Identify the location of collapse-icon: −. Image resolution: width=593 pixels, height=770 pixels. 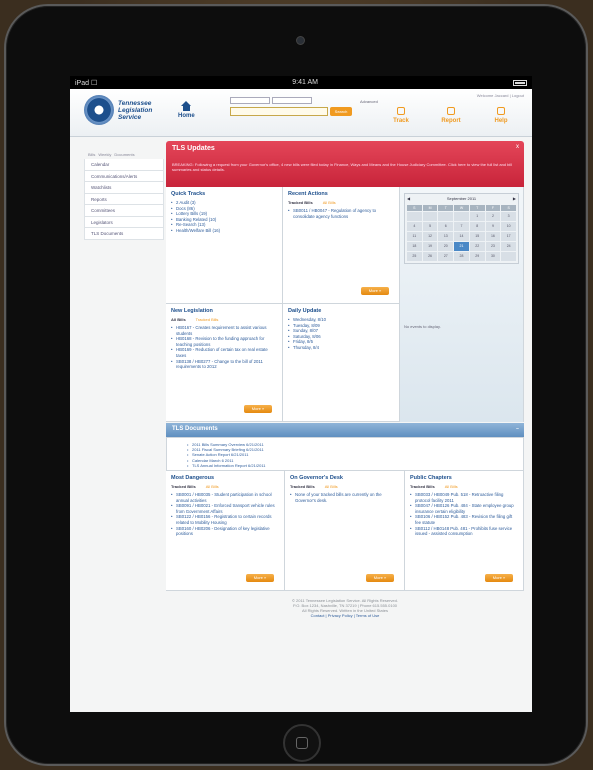
(517, 429).